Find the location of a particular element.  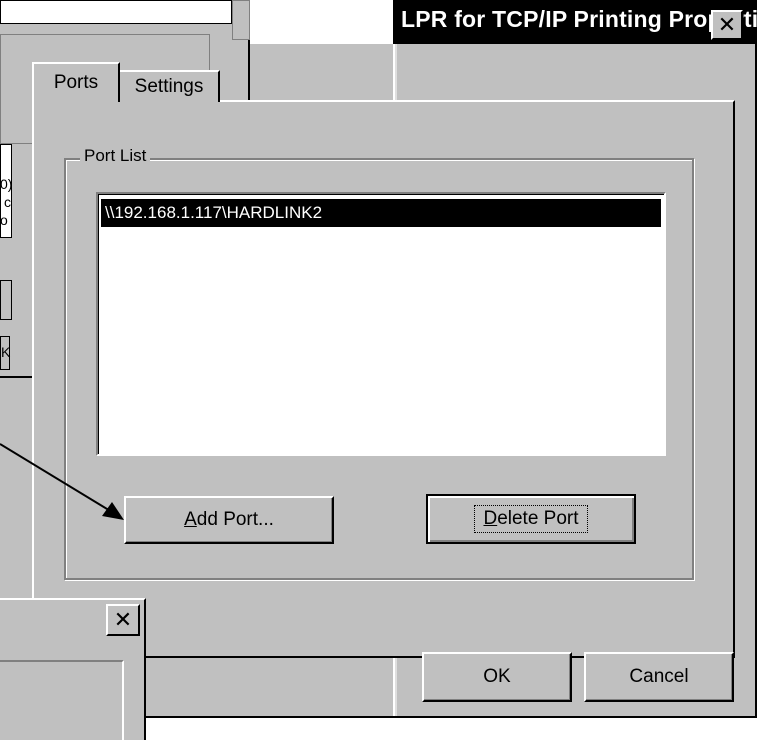

port-list-item: \\192.168.1.117\HARDLINK2 is located at coordinates (381, 213).